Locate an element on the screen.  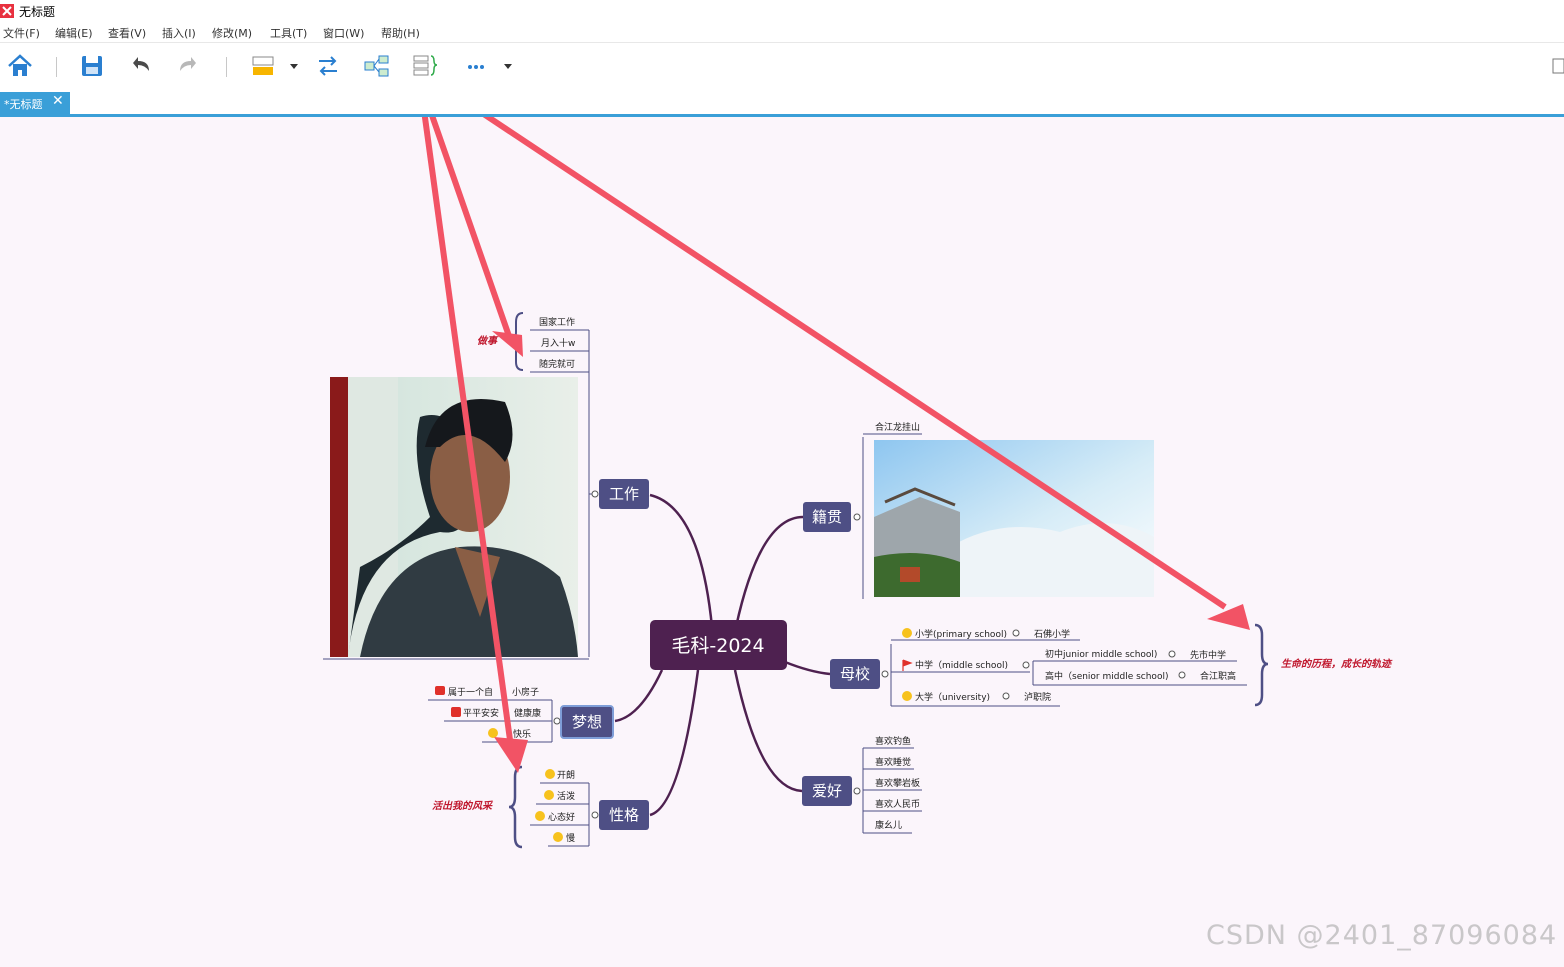
school-university-label: 大学（university) is located at coordinates (952, 697).